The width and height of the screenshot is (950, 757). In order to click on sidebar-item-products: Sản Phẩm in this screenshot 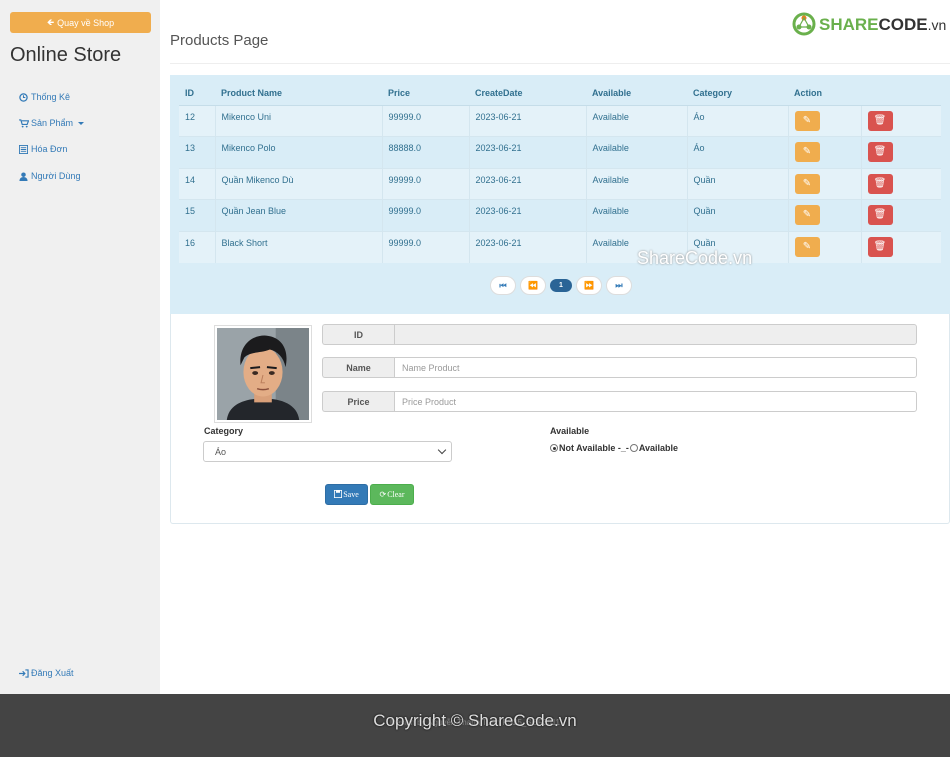, I will do `click(52, 123)`.